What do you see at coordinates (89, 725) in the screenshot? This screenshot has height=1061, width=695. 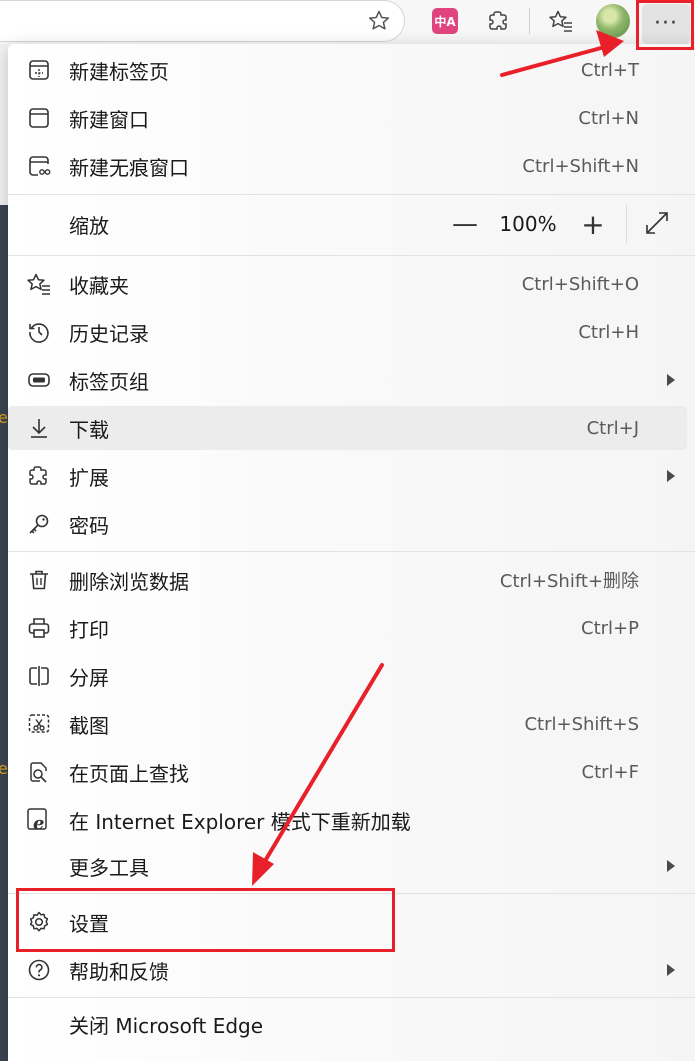 I see `menu-item-label: 截图` at bounding box center [89, 725].